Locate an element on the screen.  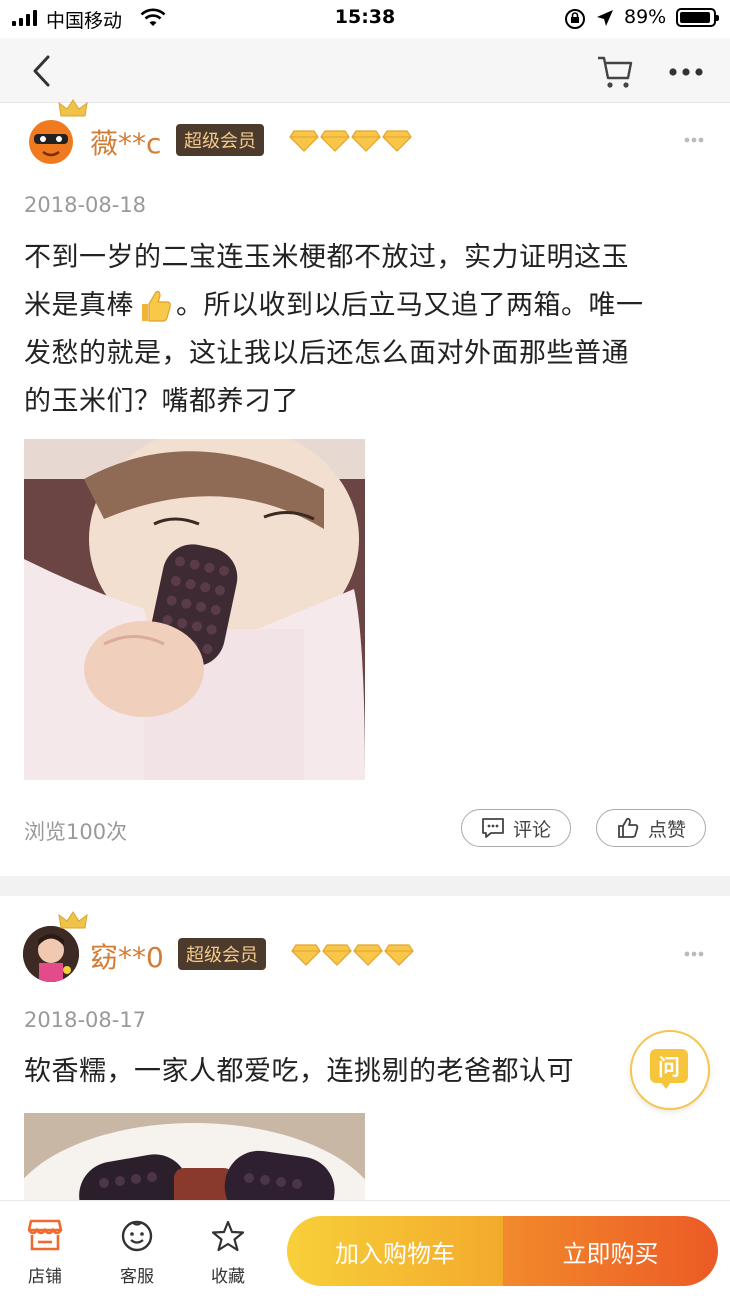
review-content-line: 米是真棒 。所以收到以后立马又追了两箱。唯一 is located at coordinates (364, 306).